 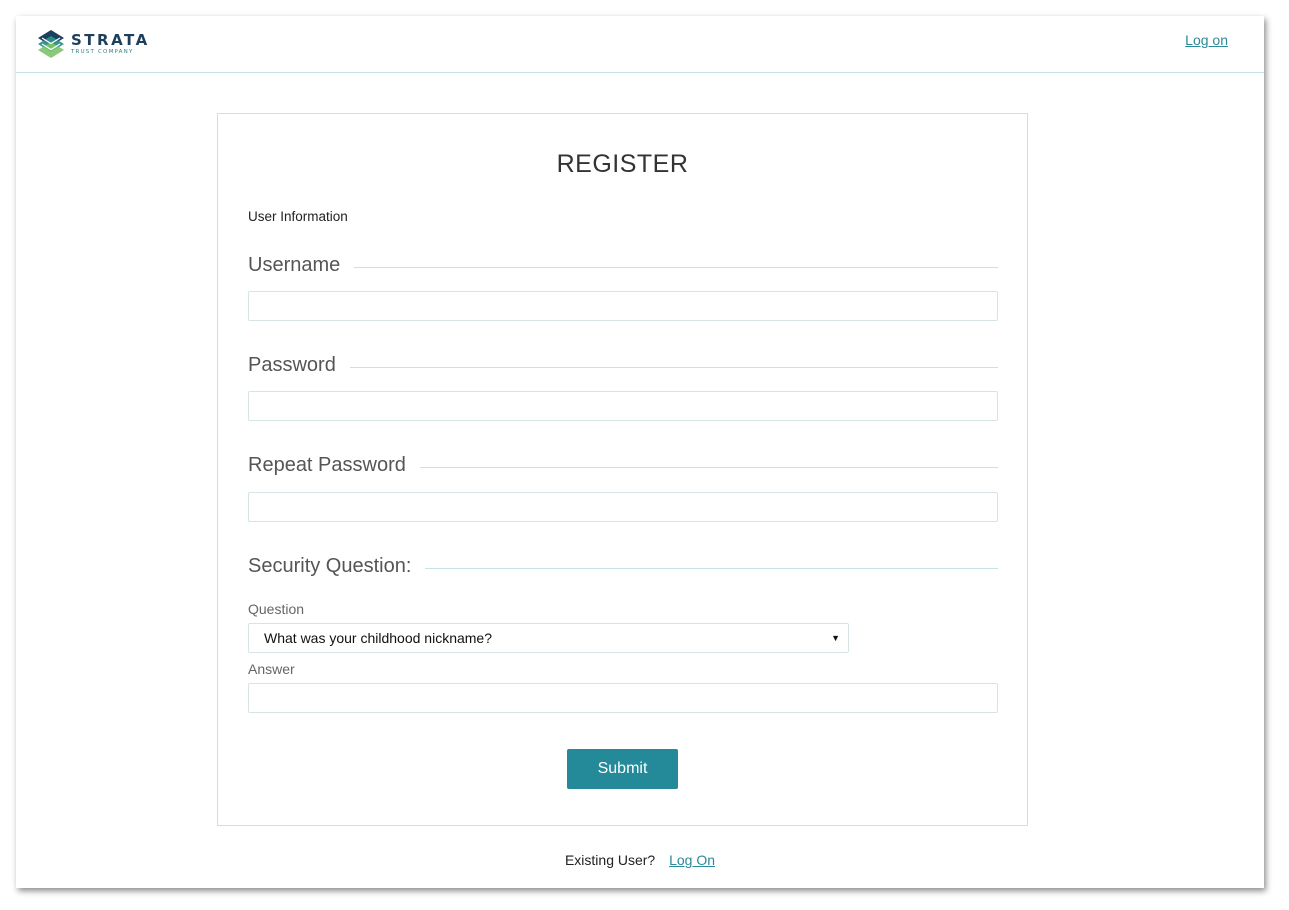 What do you see at coordinates (548, 638) in the screenshot?
I see `security-question-select: What was your childhood nickname? ▼` at bounding box center [548, 638].